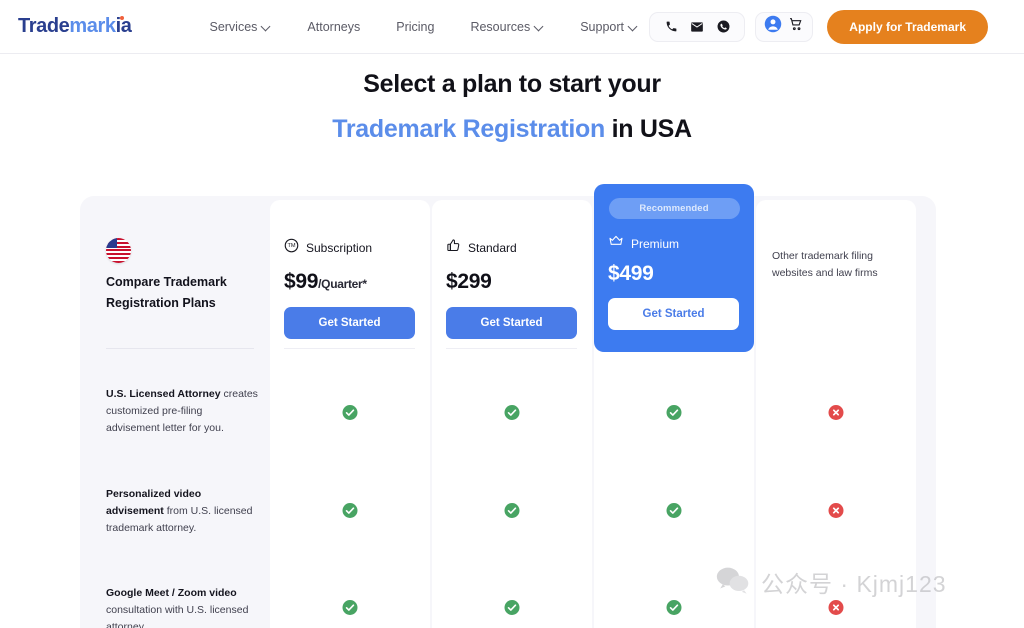 This screenshot has height=628, width=1024. I want to click on thumbs-up-icon, so click(453, 248).